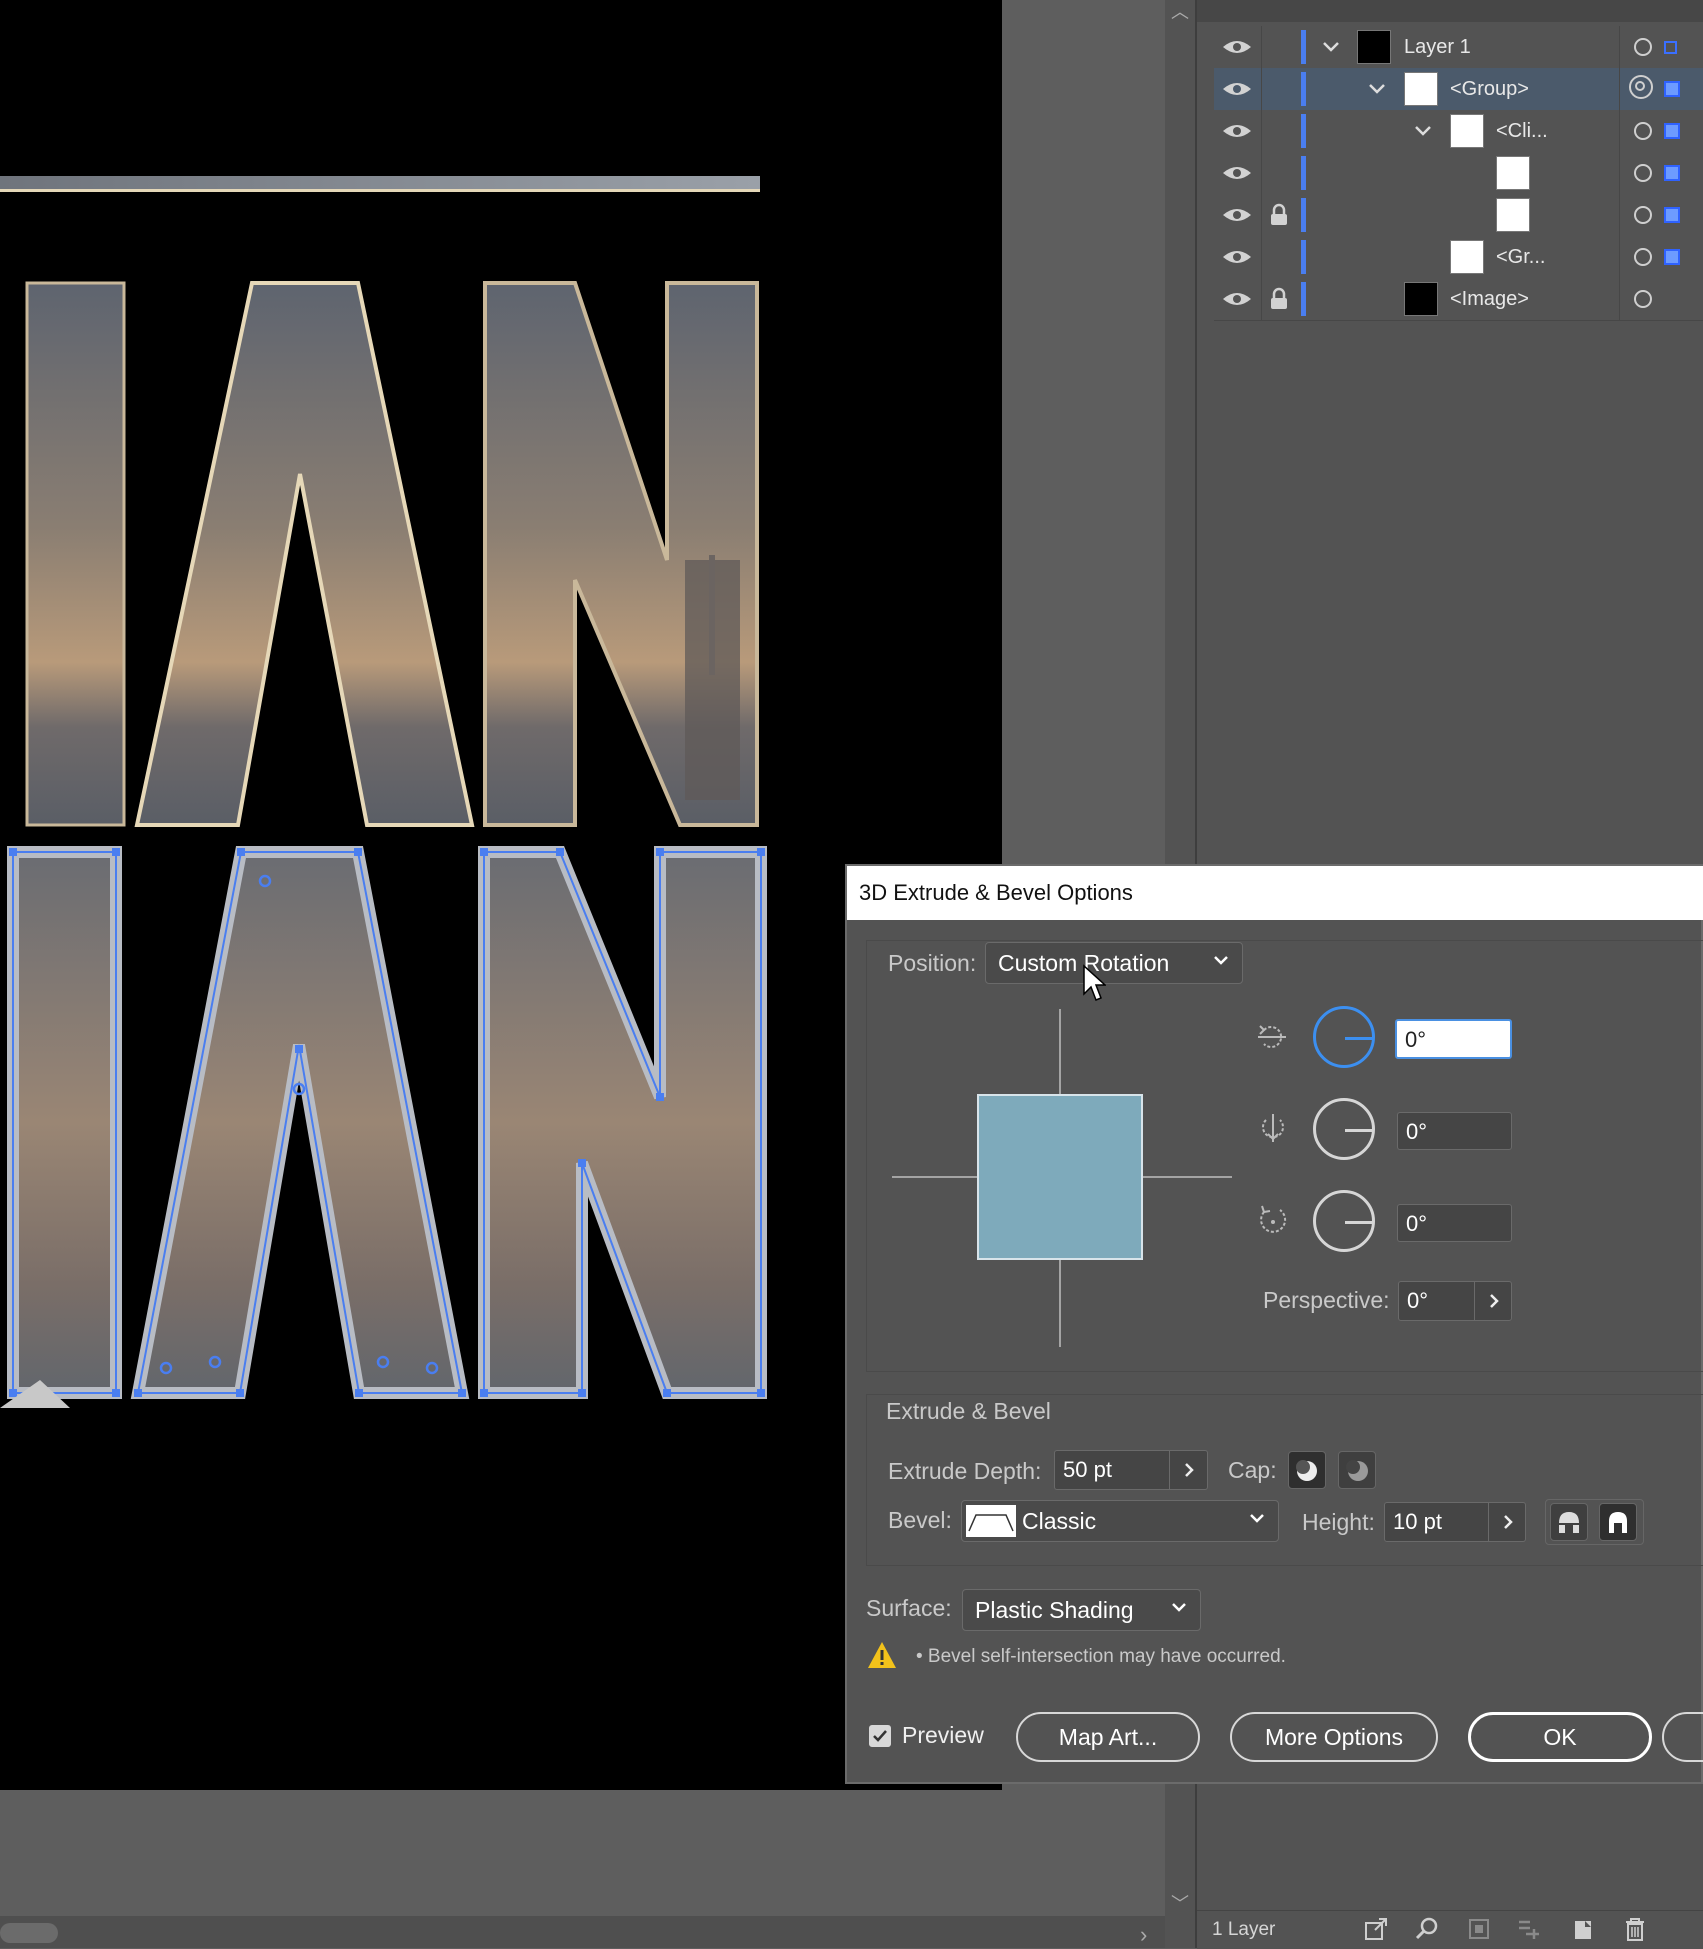  What do you see at coordinates (1326, 1300) in the screenshot?
I see `perspective-label: Perspective:` at bounding box center [1326, 1300].